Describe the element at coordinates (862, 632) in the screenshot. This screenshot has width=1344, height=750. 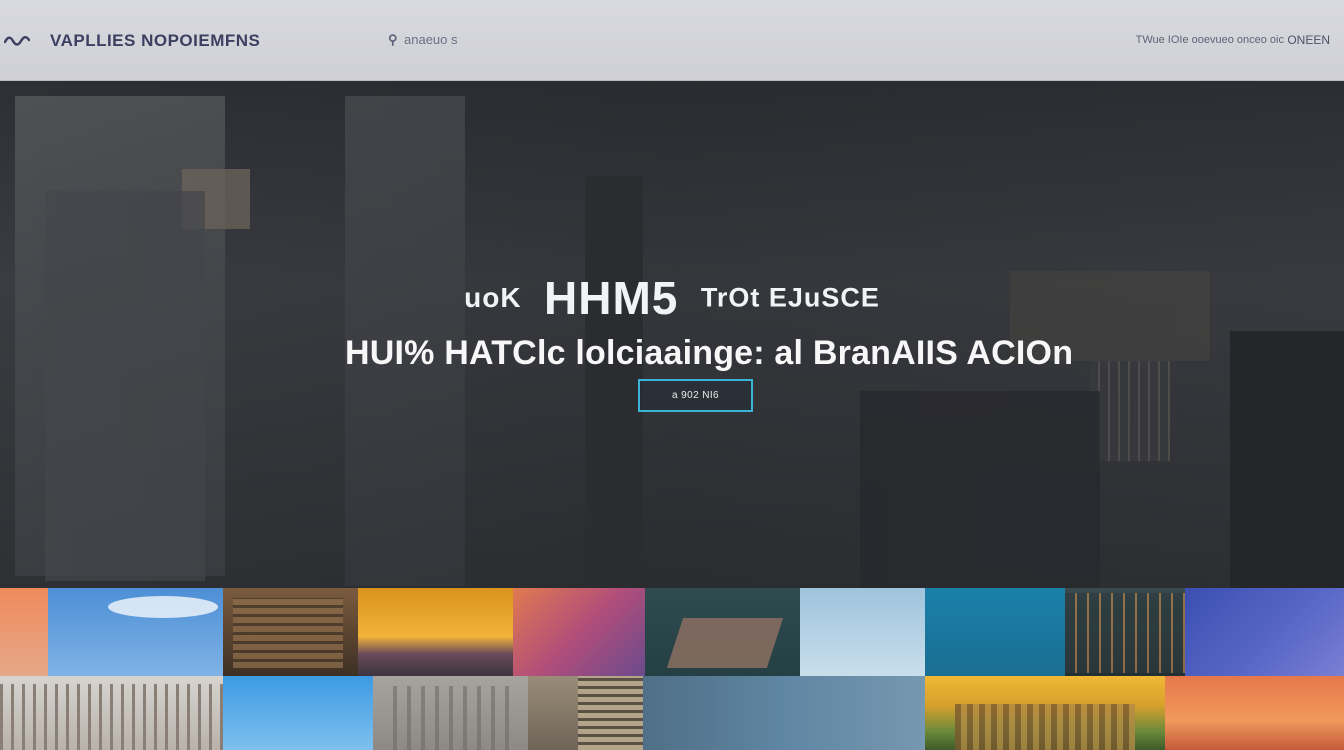
I see `thumbnail-pale-sky` at that location.